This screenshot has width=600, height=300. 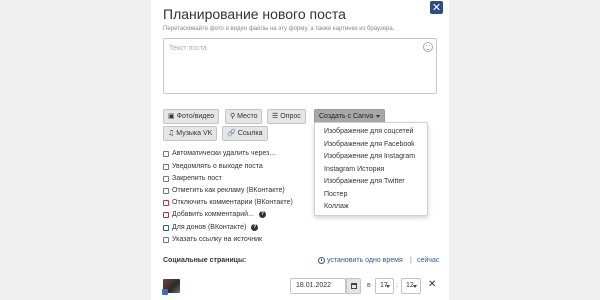 What do you see at coordinates (192, 178) in the screenshot?
I see `pin-post-checkbox: Закрепить пост` at bounding box center [192, 178].